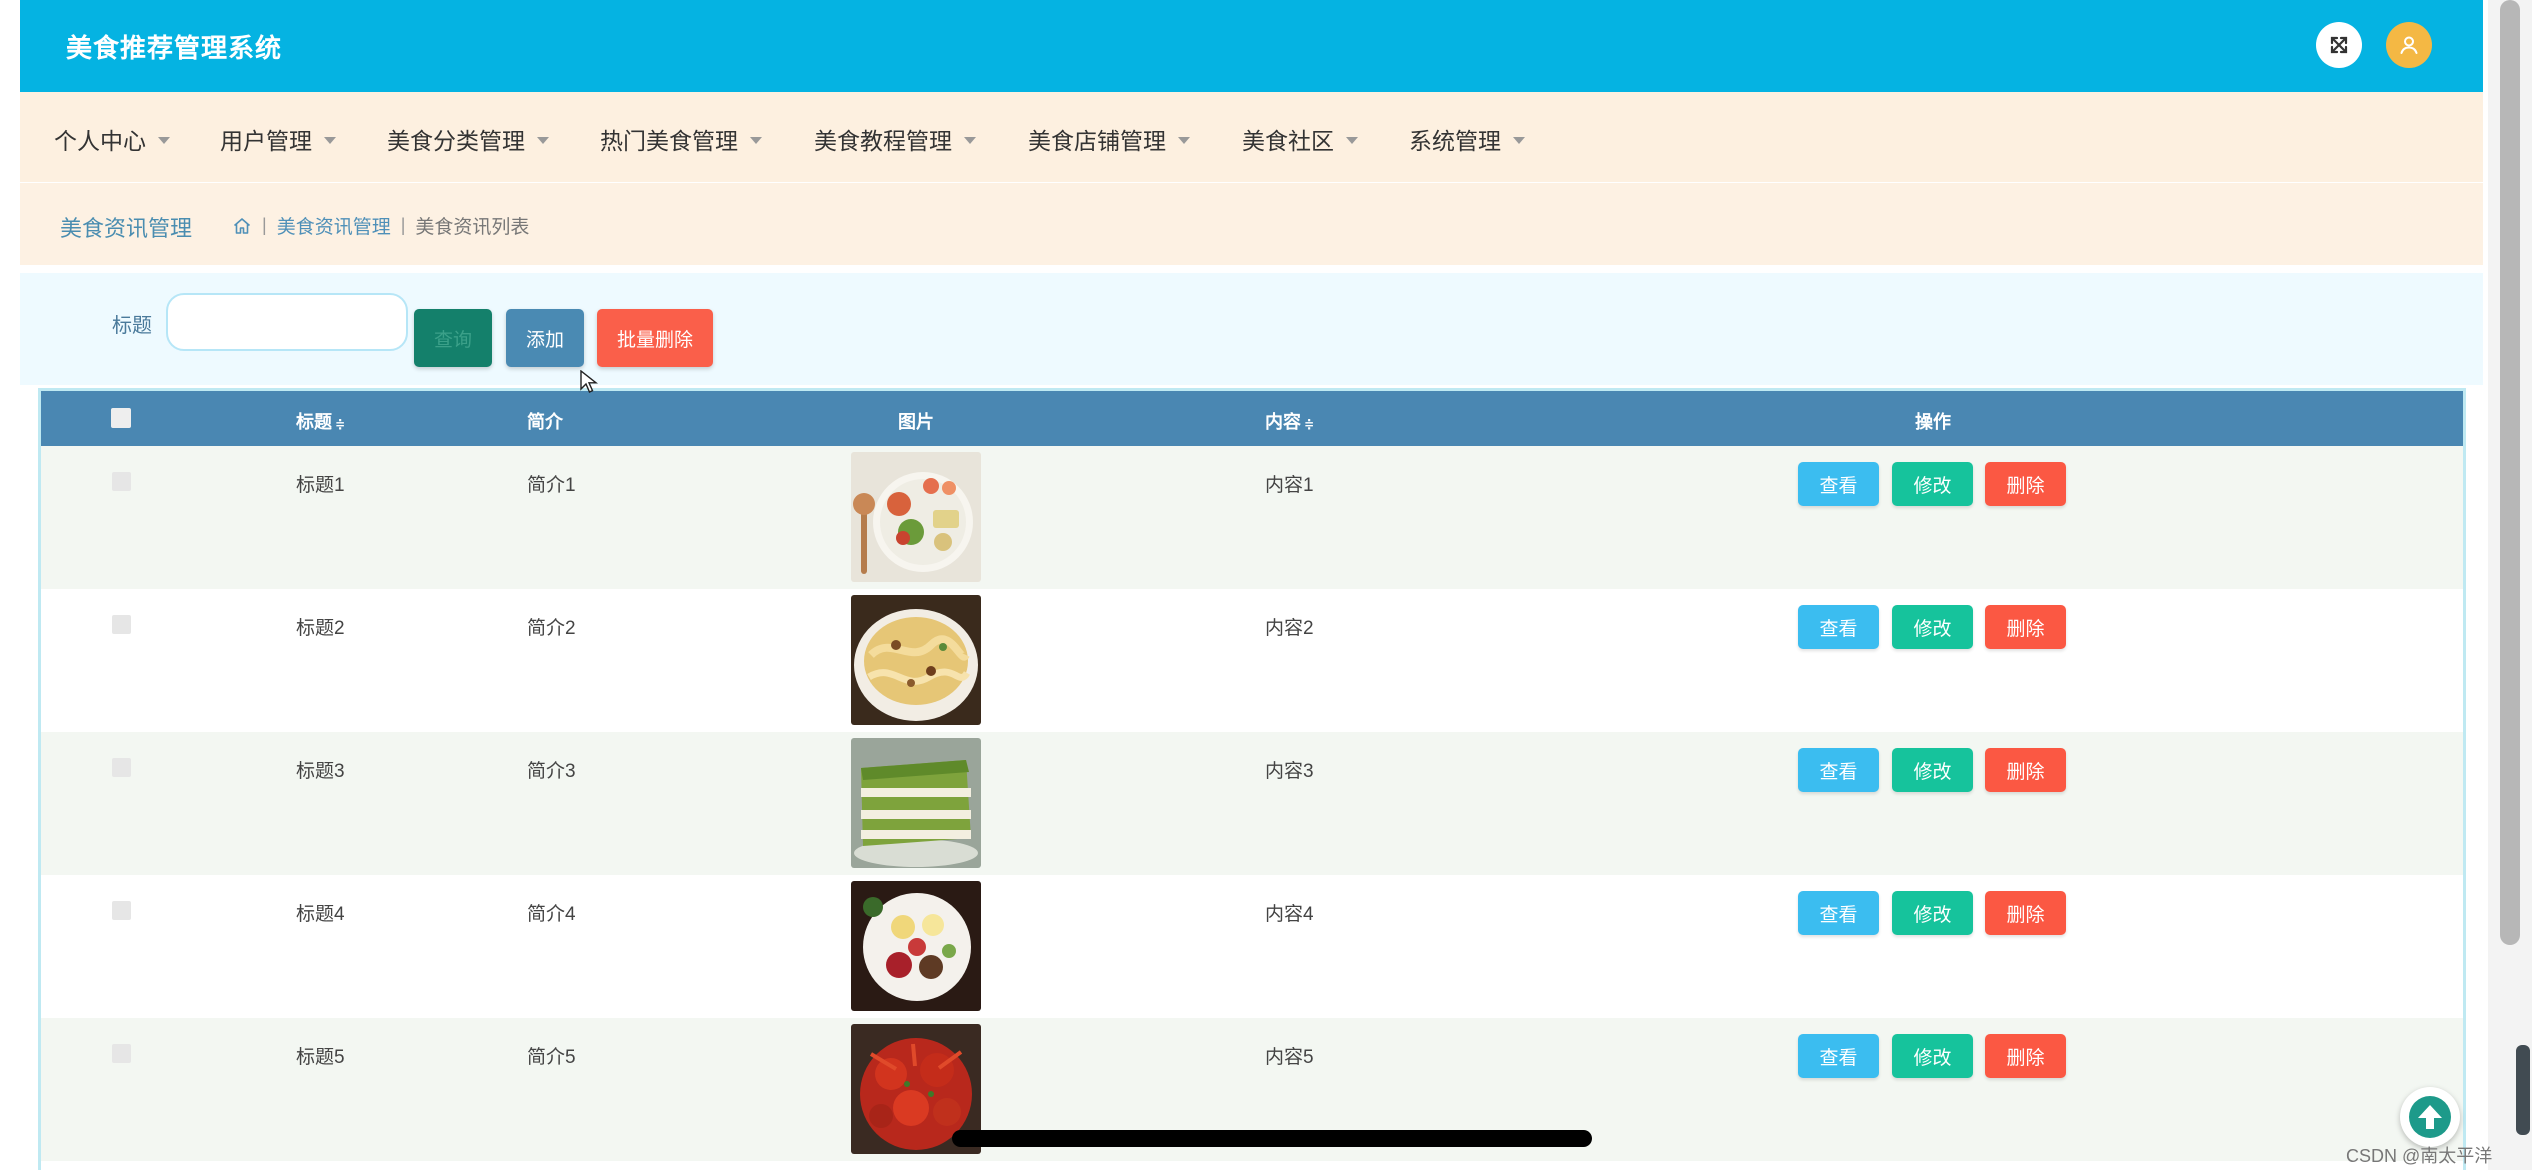  Describe the element at coordinates (1251, 329) in the screenshot. I see `search-panel: 标题 查询 添加 批量删除` at that location.